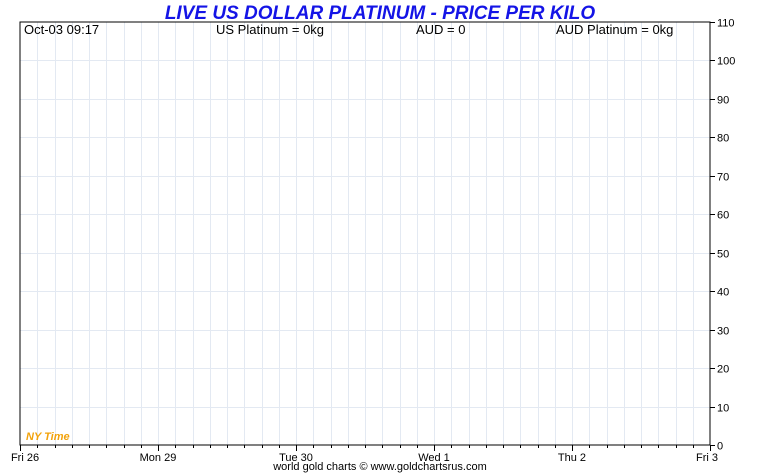  Describe the element at coordinates (723, 216) in the screenshot. I see `y-tick-label: 60` at that location.